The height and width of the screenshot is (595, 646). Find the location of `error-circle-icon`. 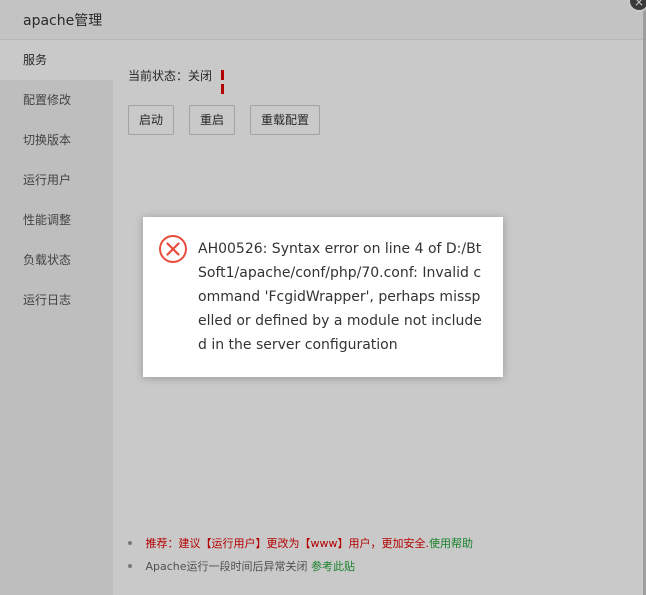

error-circle-icon is located at coordinates (173, 249).